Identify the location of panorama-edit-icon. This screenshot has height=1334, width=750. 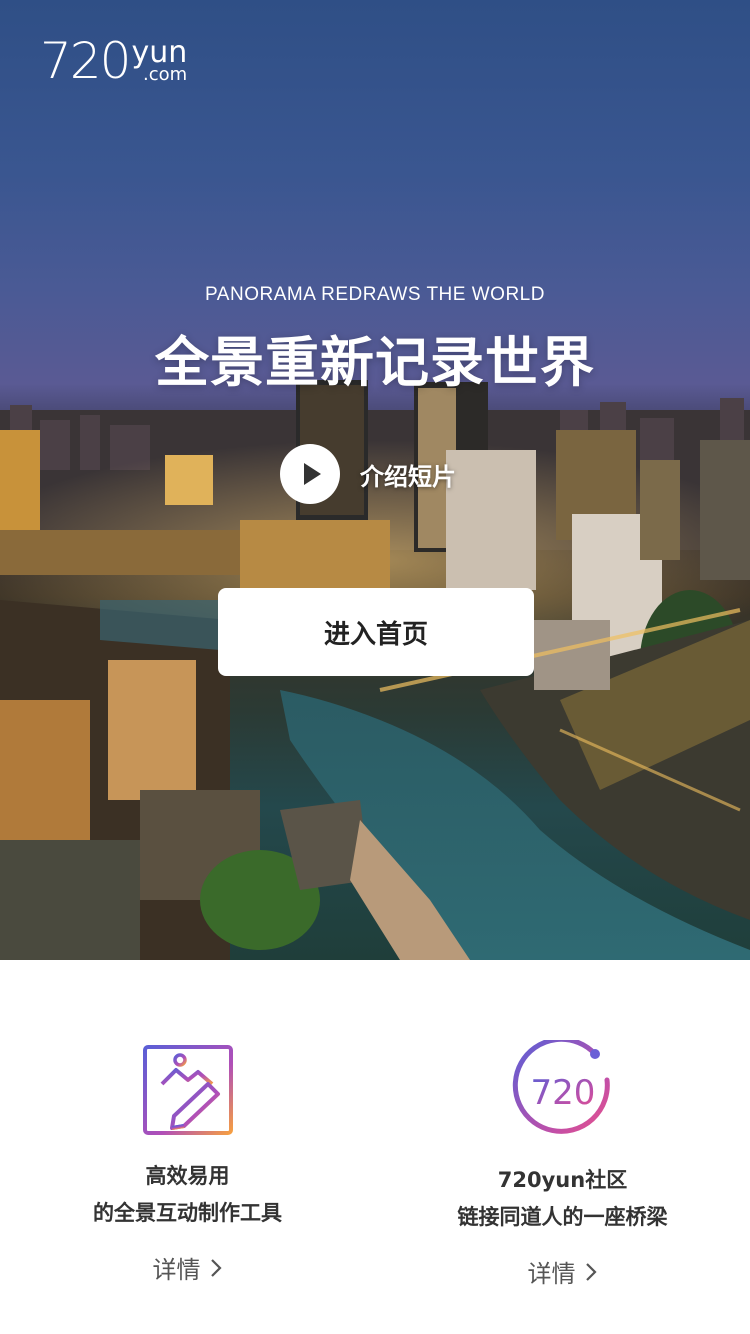
(188, 1090).